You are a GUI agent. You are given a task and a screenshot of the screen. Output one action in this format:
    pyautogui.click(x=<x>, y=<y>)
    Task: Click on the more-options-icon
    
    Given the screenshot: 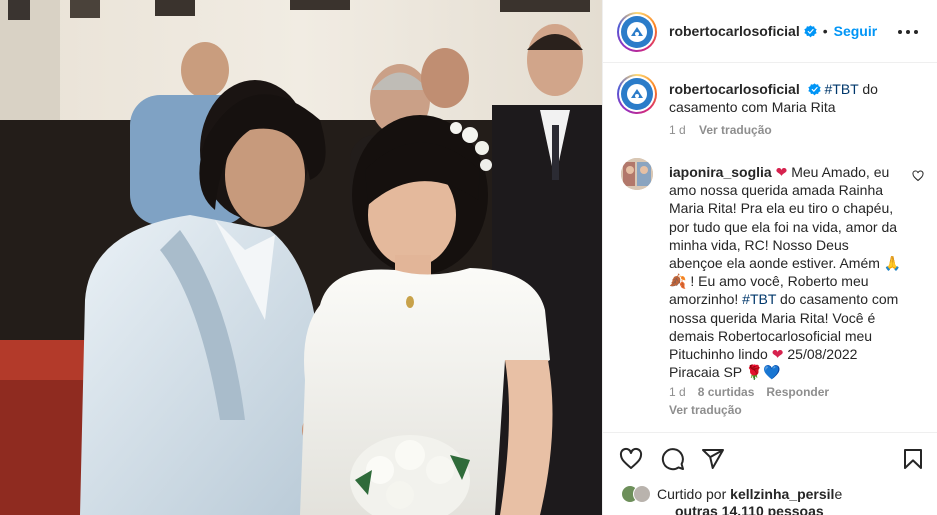 What is the action you would take?
    pyautogui.click(x=908, y=32)
    